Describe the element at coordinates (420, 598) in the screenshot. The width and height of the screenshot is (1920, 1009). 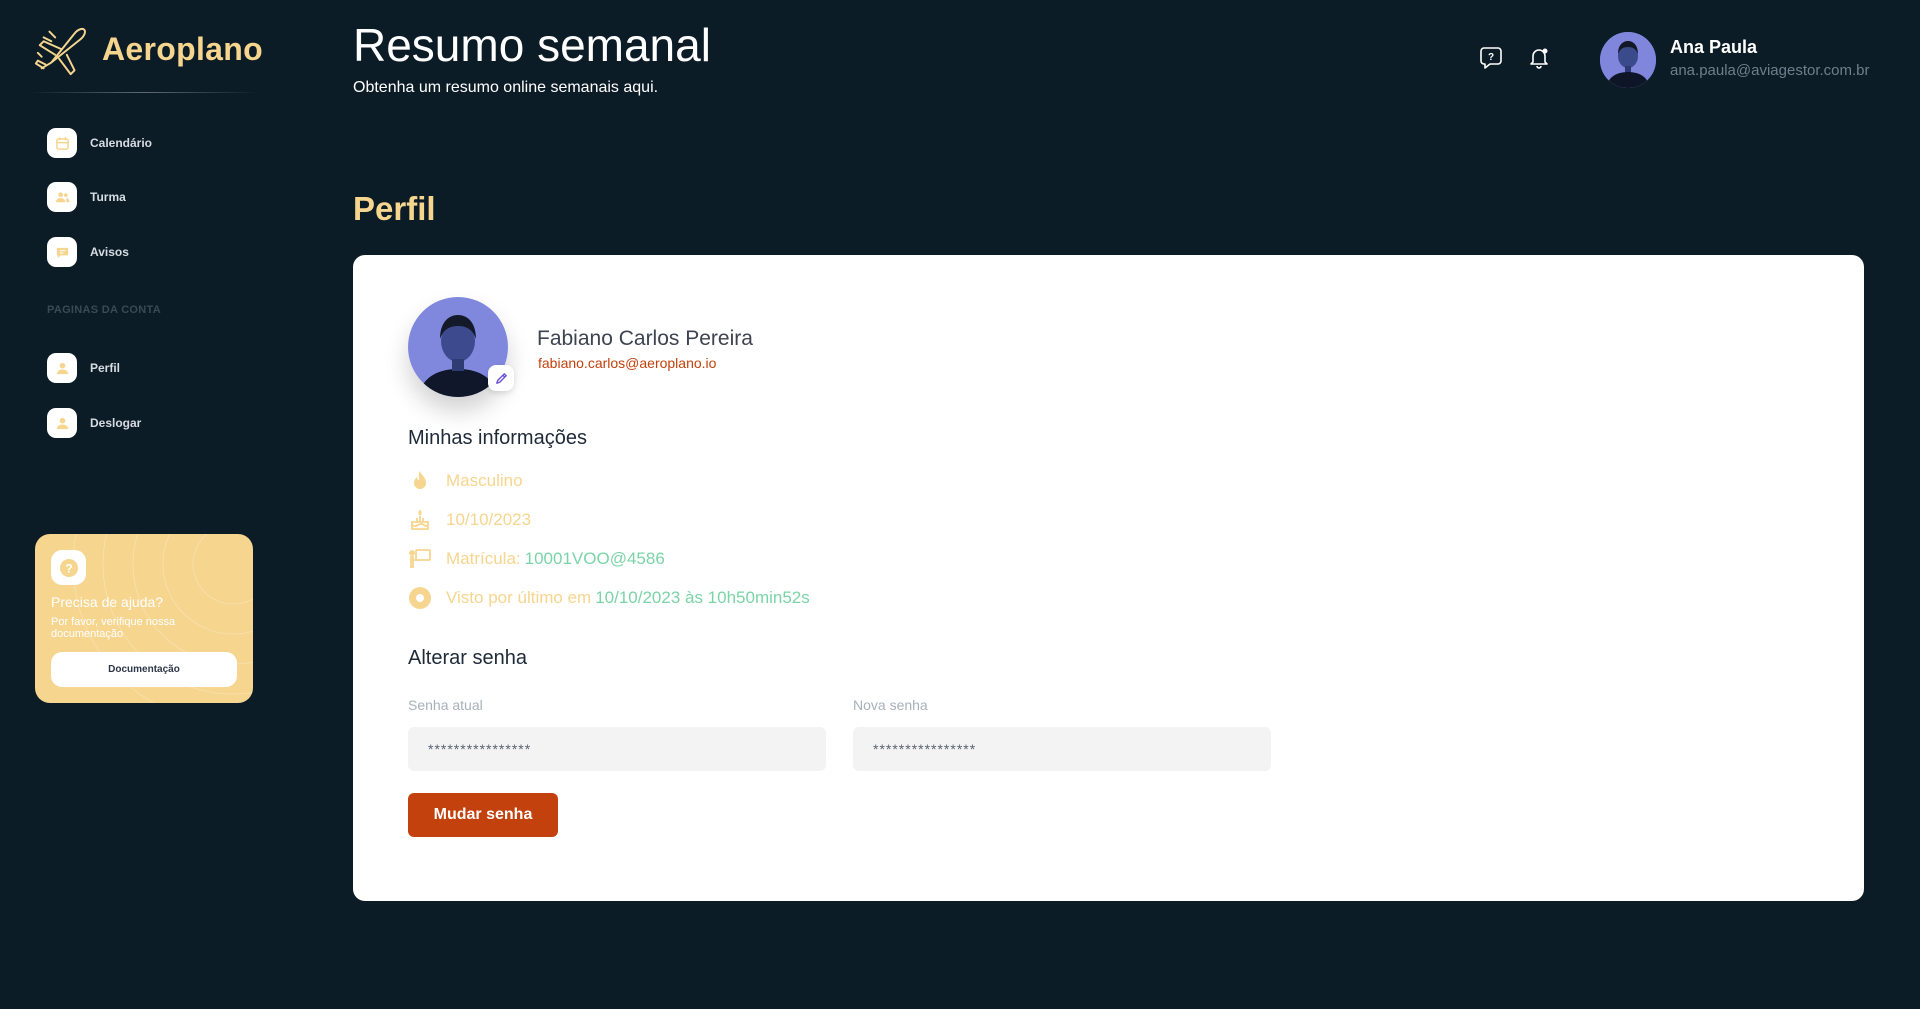
I see `record-icon` at that location.